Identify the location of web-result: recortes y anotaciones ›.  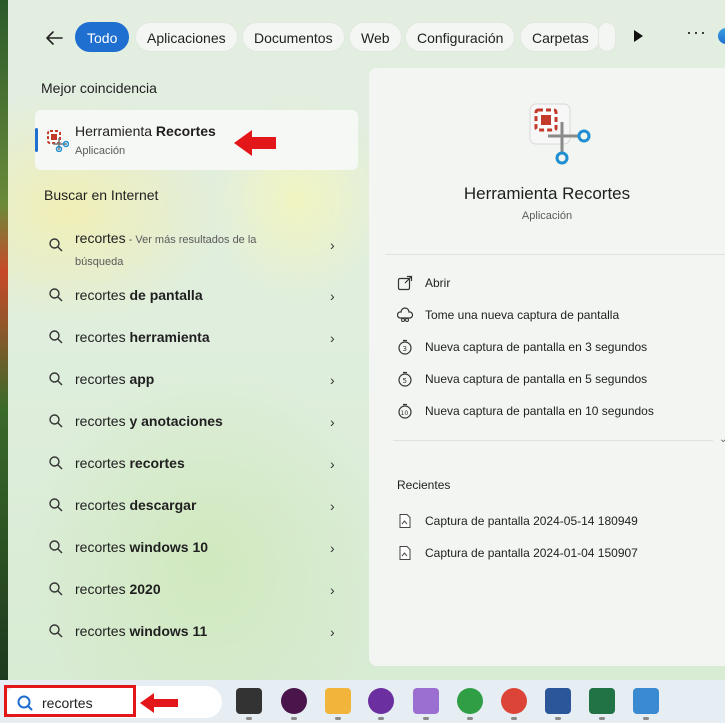
(198, 421).